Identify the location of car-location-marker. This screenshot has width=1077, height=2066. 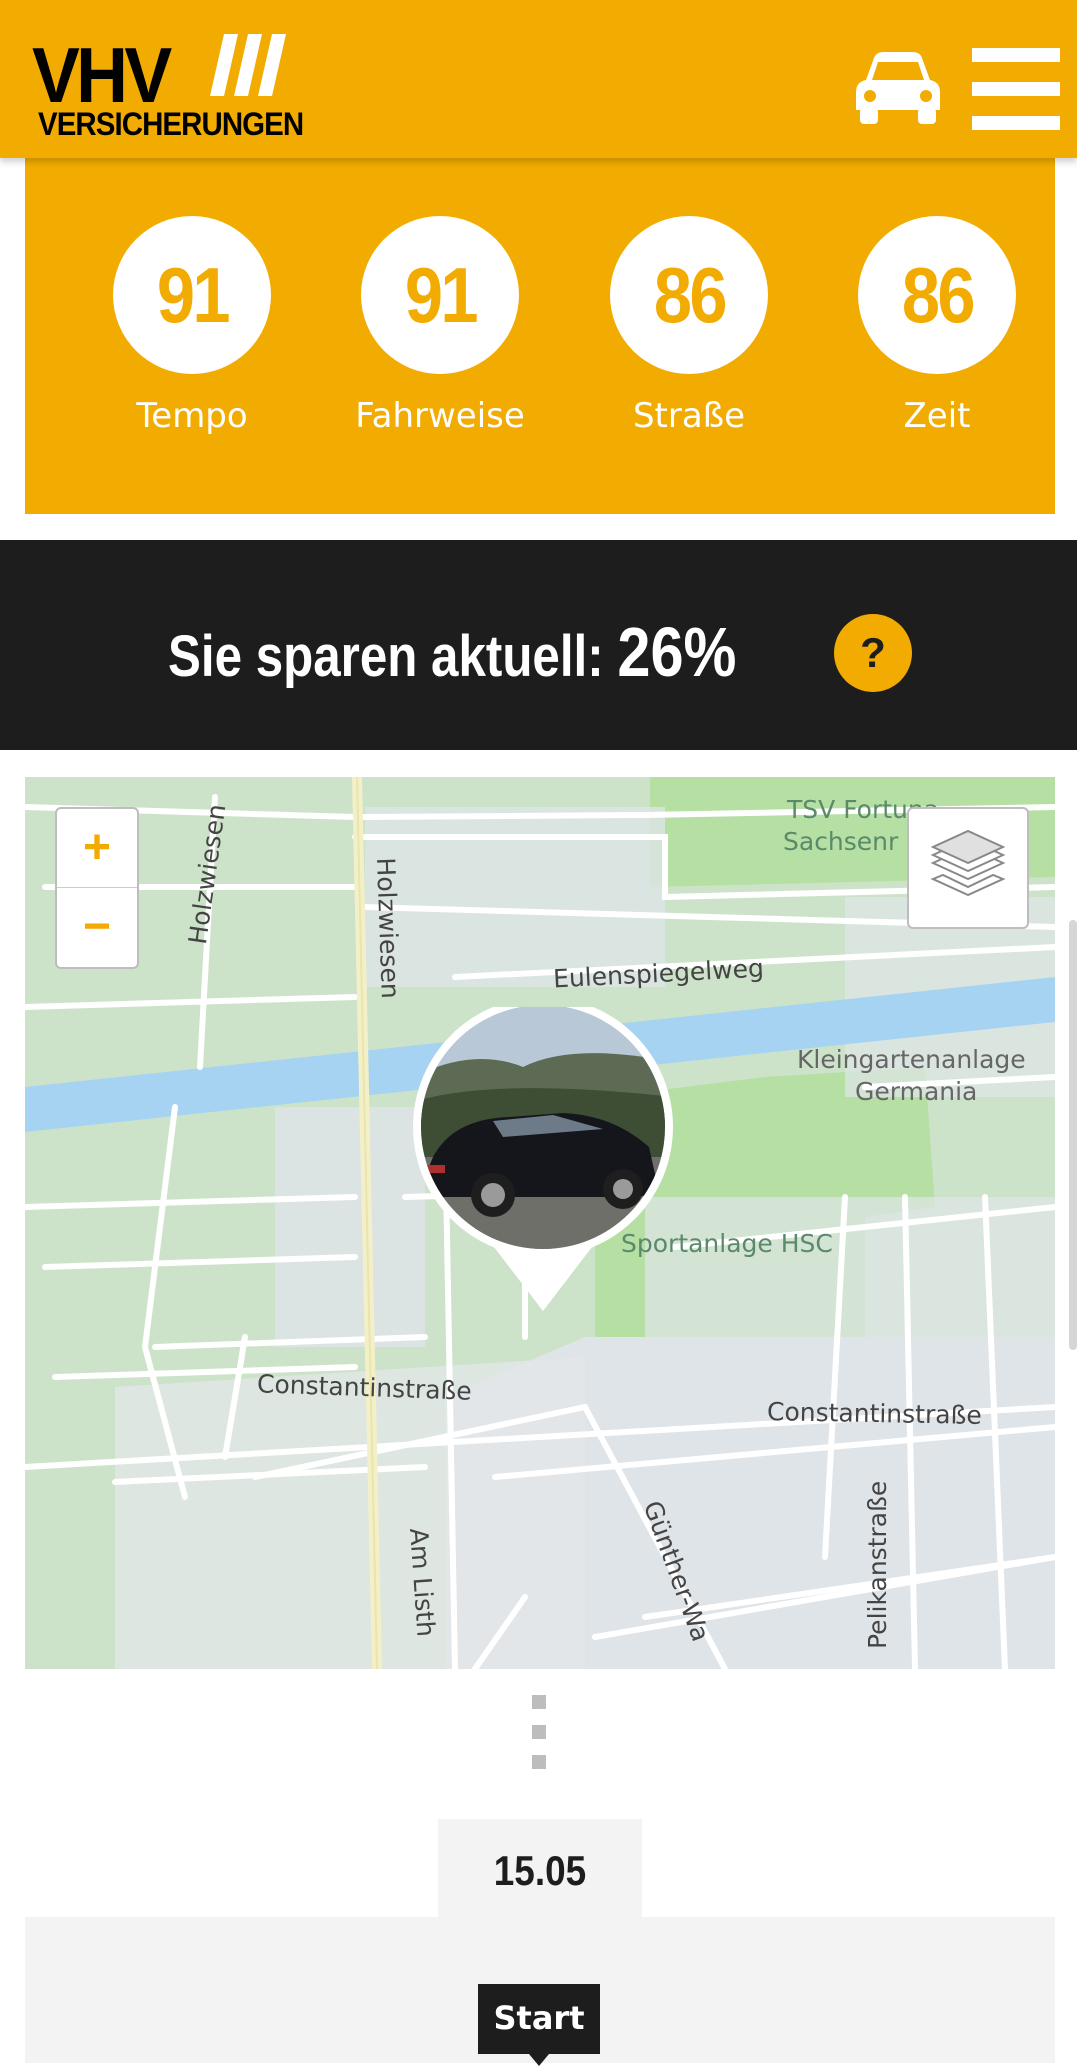
(543, 1177).